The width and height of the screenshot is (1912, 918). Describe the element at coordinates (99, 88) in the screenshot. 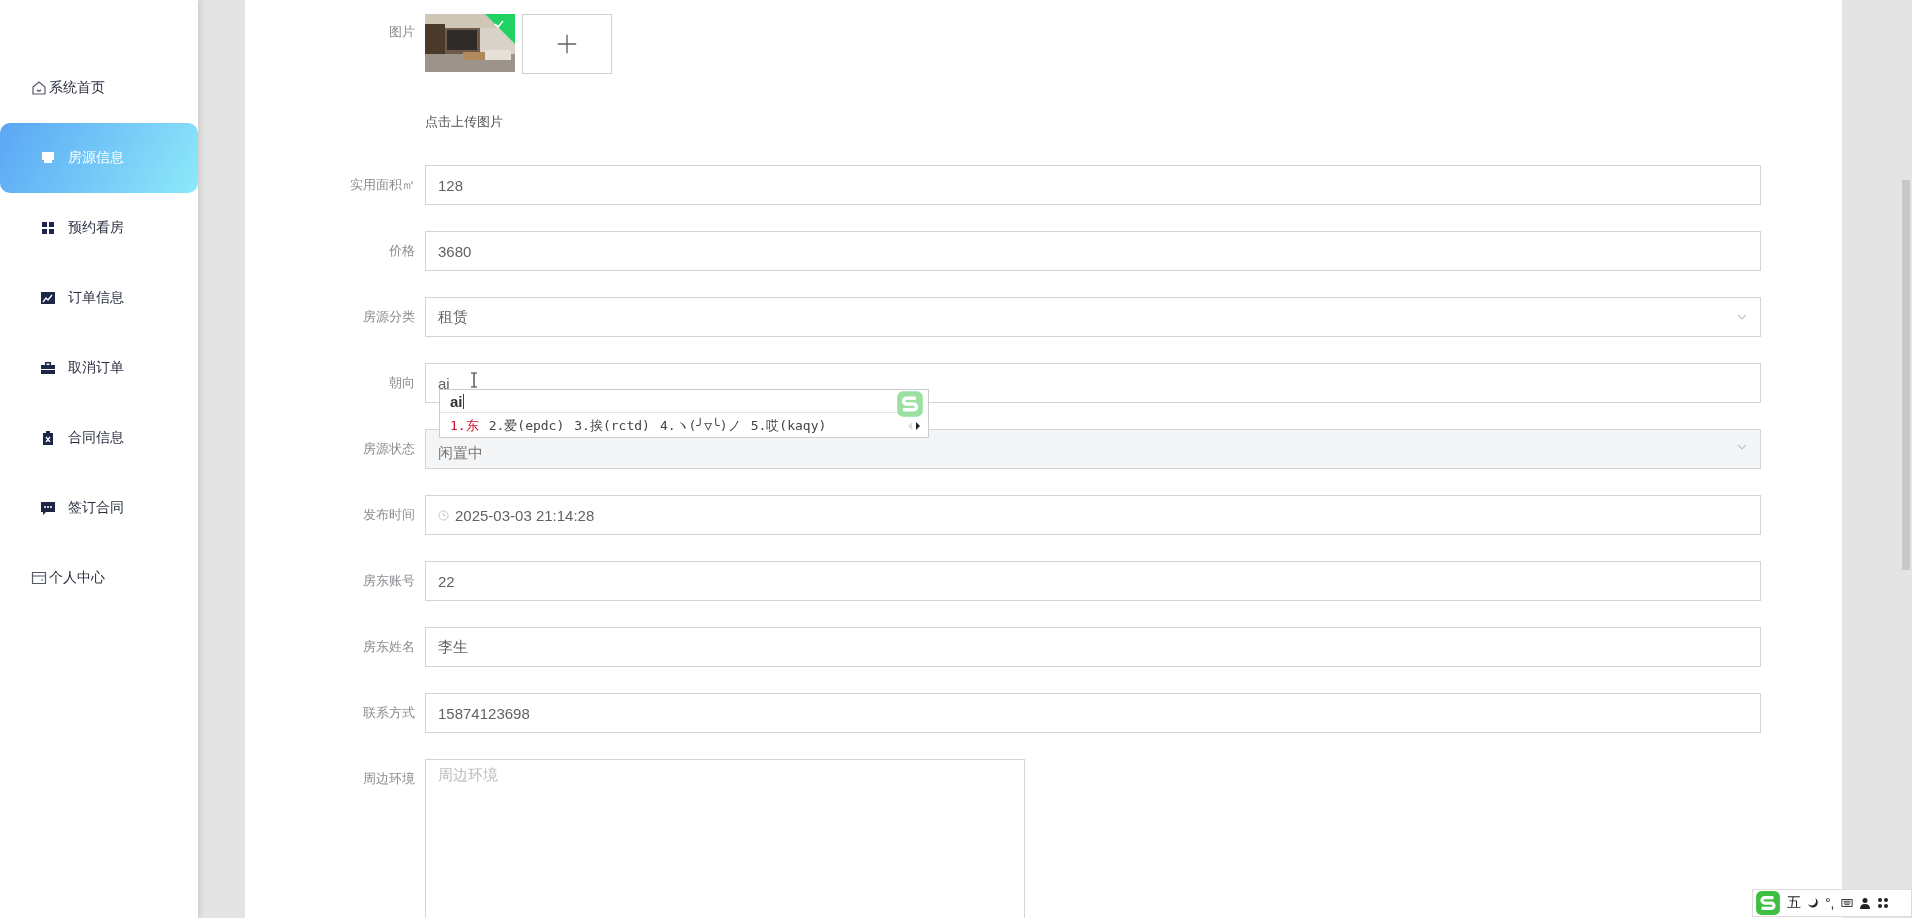

I see `menu-item: 系统首页` at that location.